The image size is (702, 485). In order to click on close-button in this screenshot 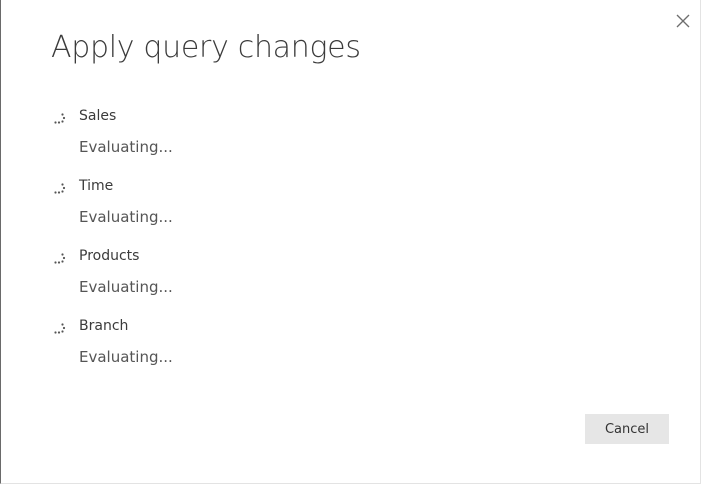, I will do `click(683, 21)`.